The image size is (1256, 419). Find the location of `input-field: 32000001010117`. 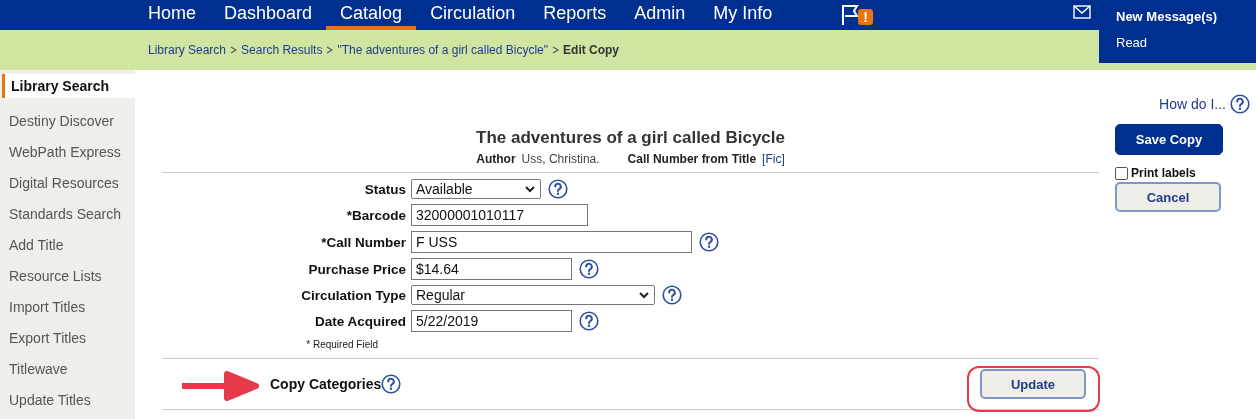

input-field: 32000001010117 is located at coordinates (499, 215).